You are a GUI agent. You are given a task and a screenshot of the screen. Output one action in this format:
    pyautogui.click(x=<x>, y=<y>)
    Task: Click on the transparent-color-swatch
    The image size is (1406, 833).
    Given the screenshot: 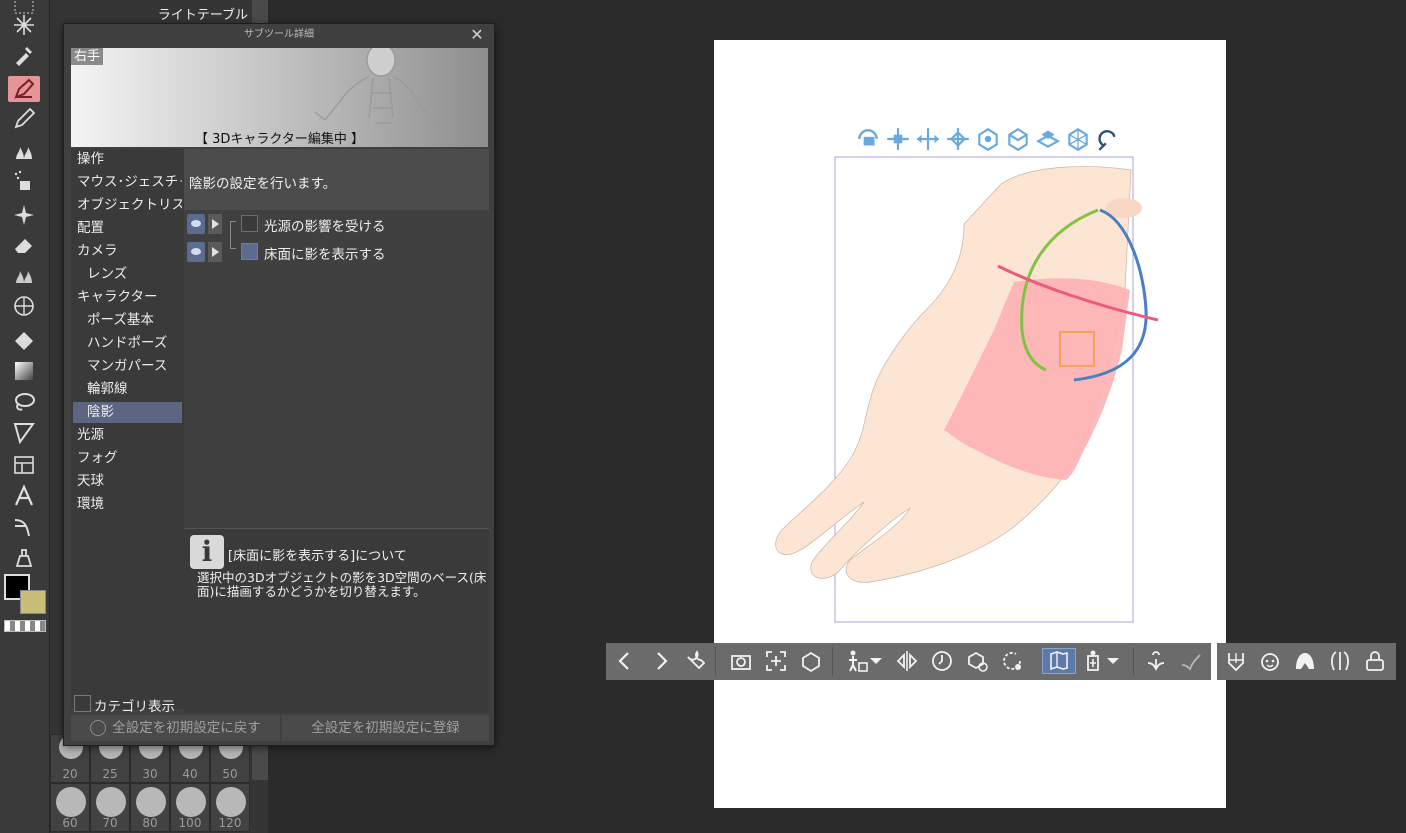 What is the action you would take?
    pyautogui.click(x=25, y=626)
    